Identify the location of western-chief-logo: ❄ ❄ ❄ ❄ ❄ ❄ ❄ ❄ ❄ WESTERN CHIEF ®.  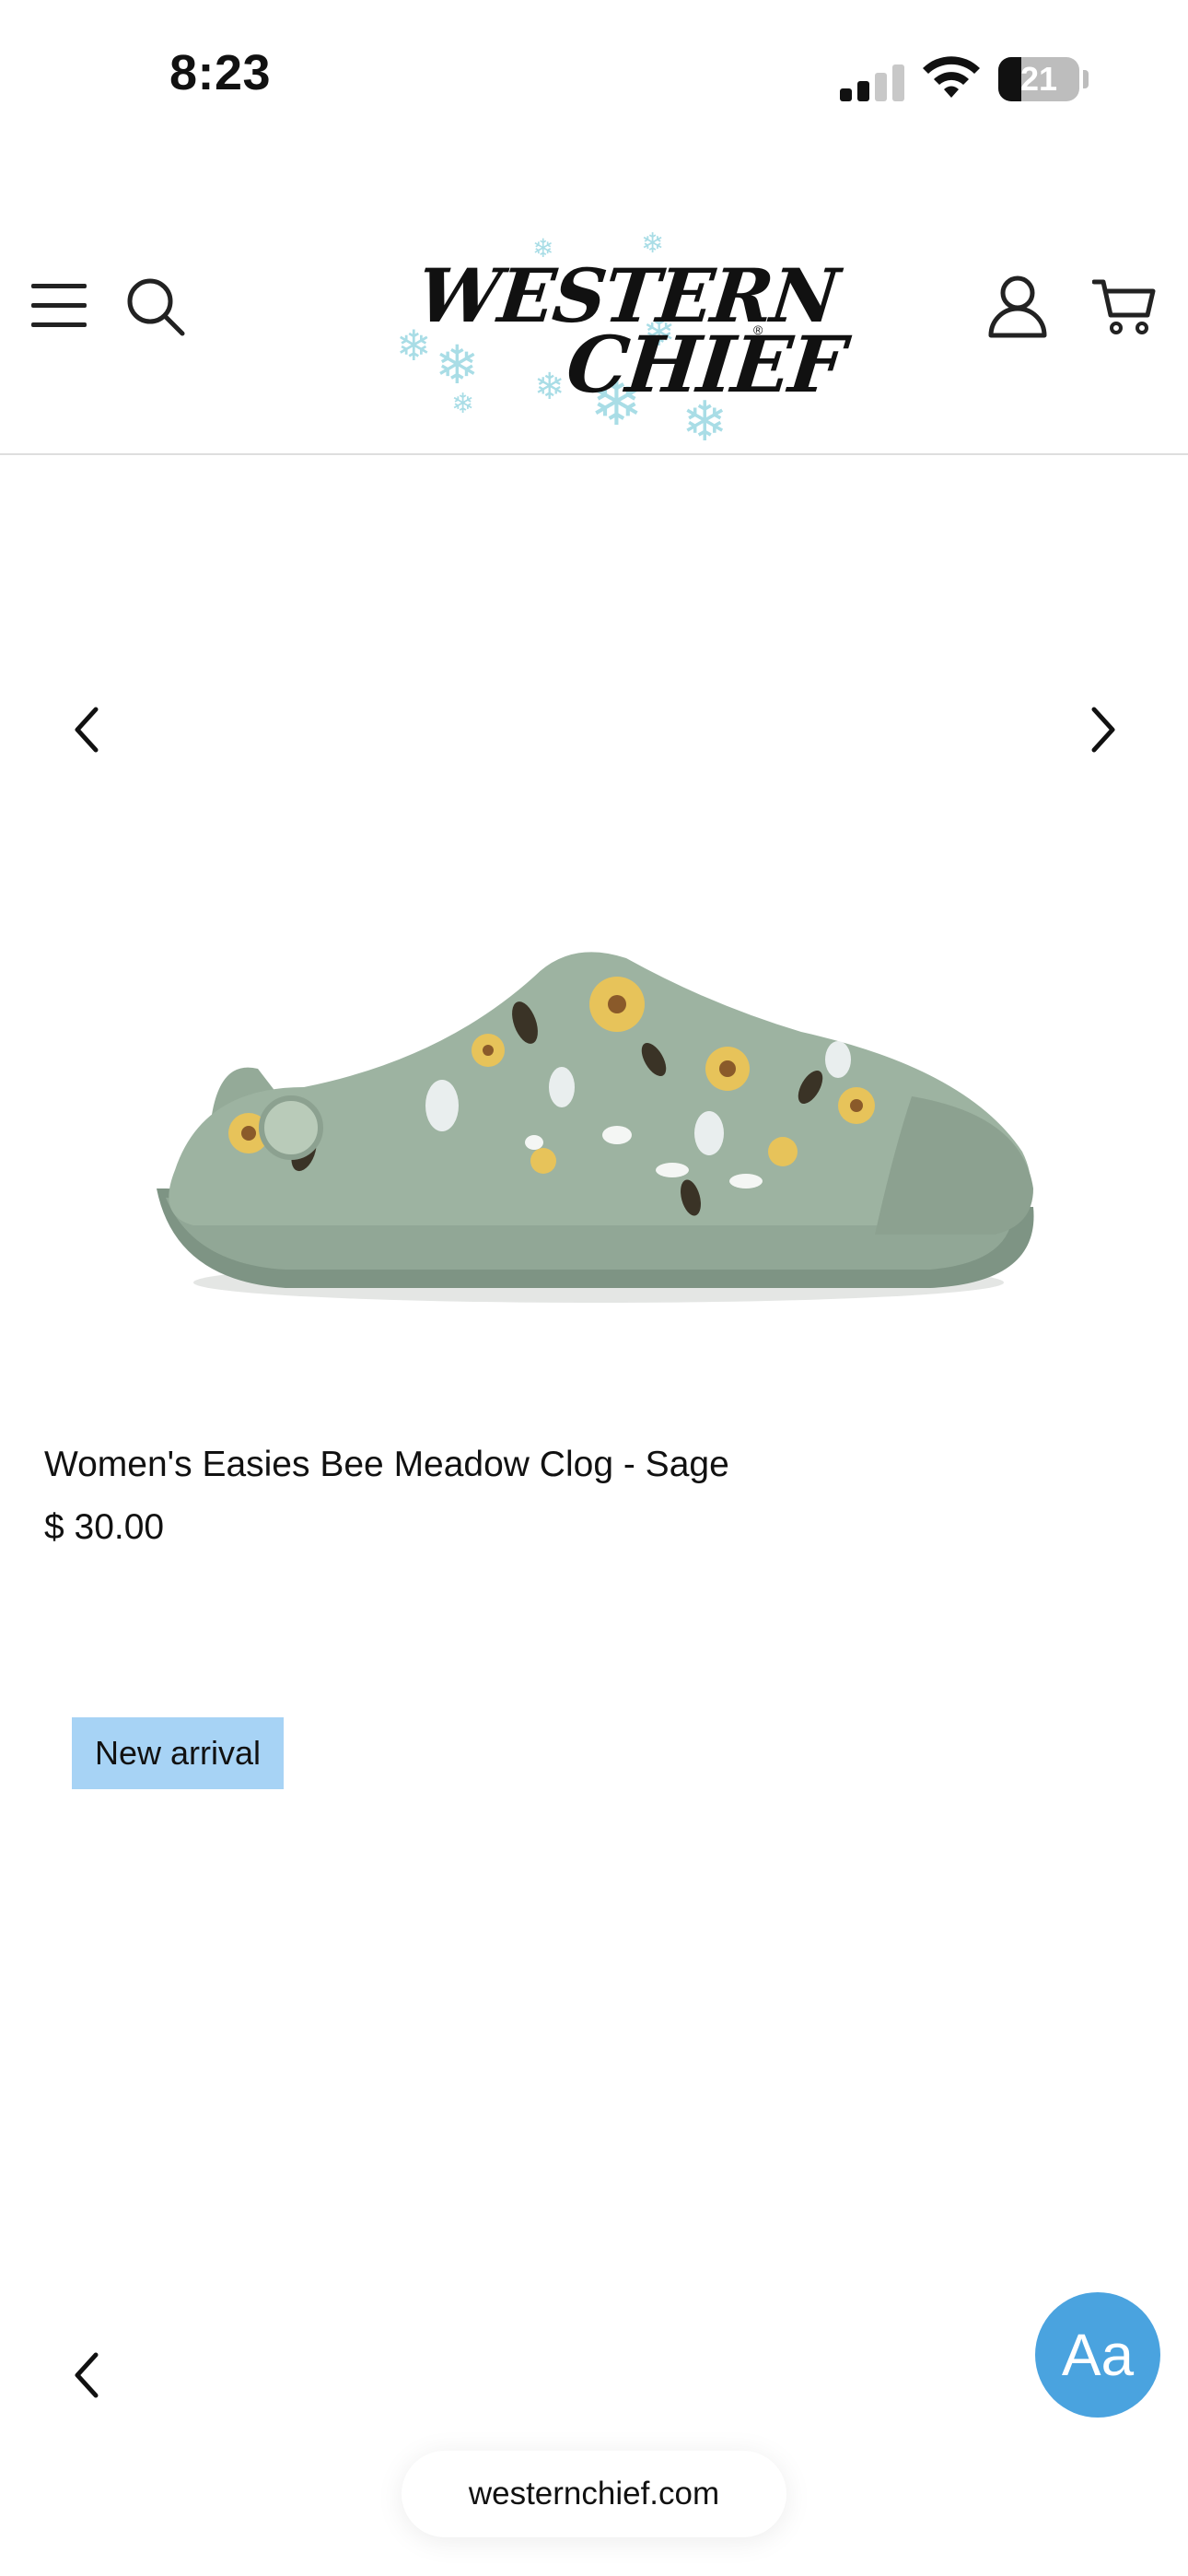
(617, 336).